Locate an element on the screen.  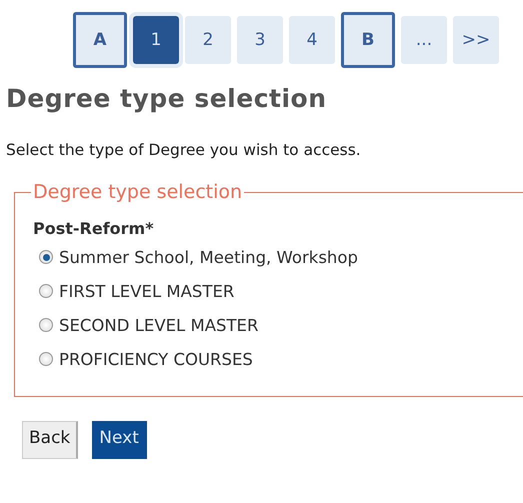
page-button: B is located at coordinates (368, 40).